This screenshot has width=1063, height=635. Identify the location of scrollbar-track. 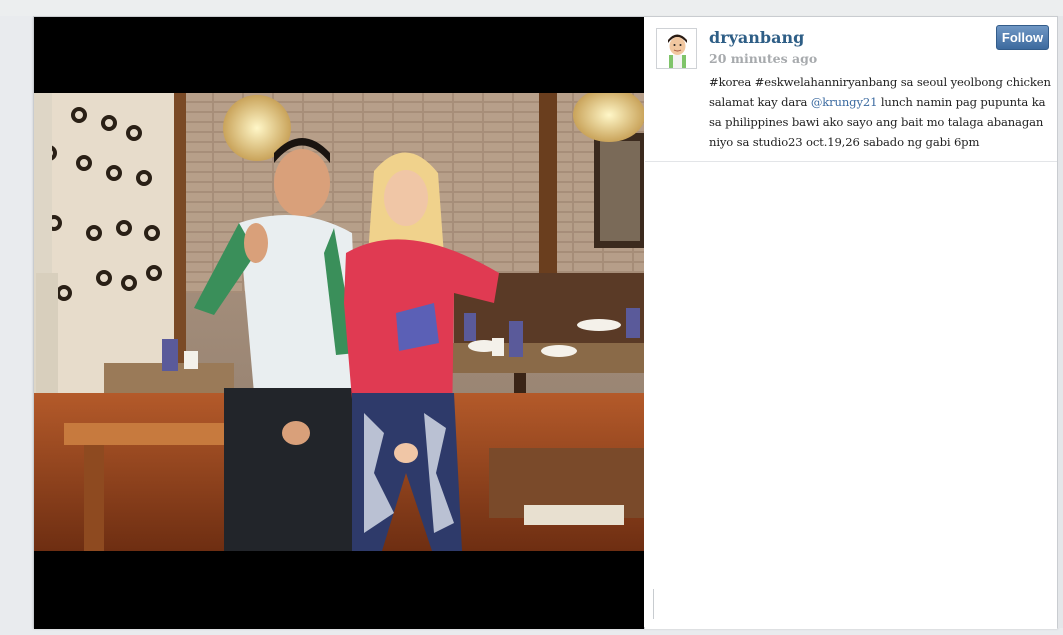
(1060, 322).